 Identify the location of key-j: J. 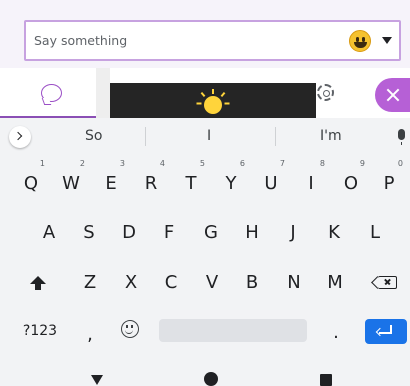
(293, 233).